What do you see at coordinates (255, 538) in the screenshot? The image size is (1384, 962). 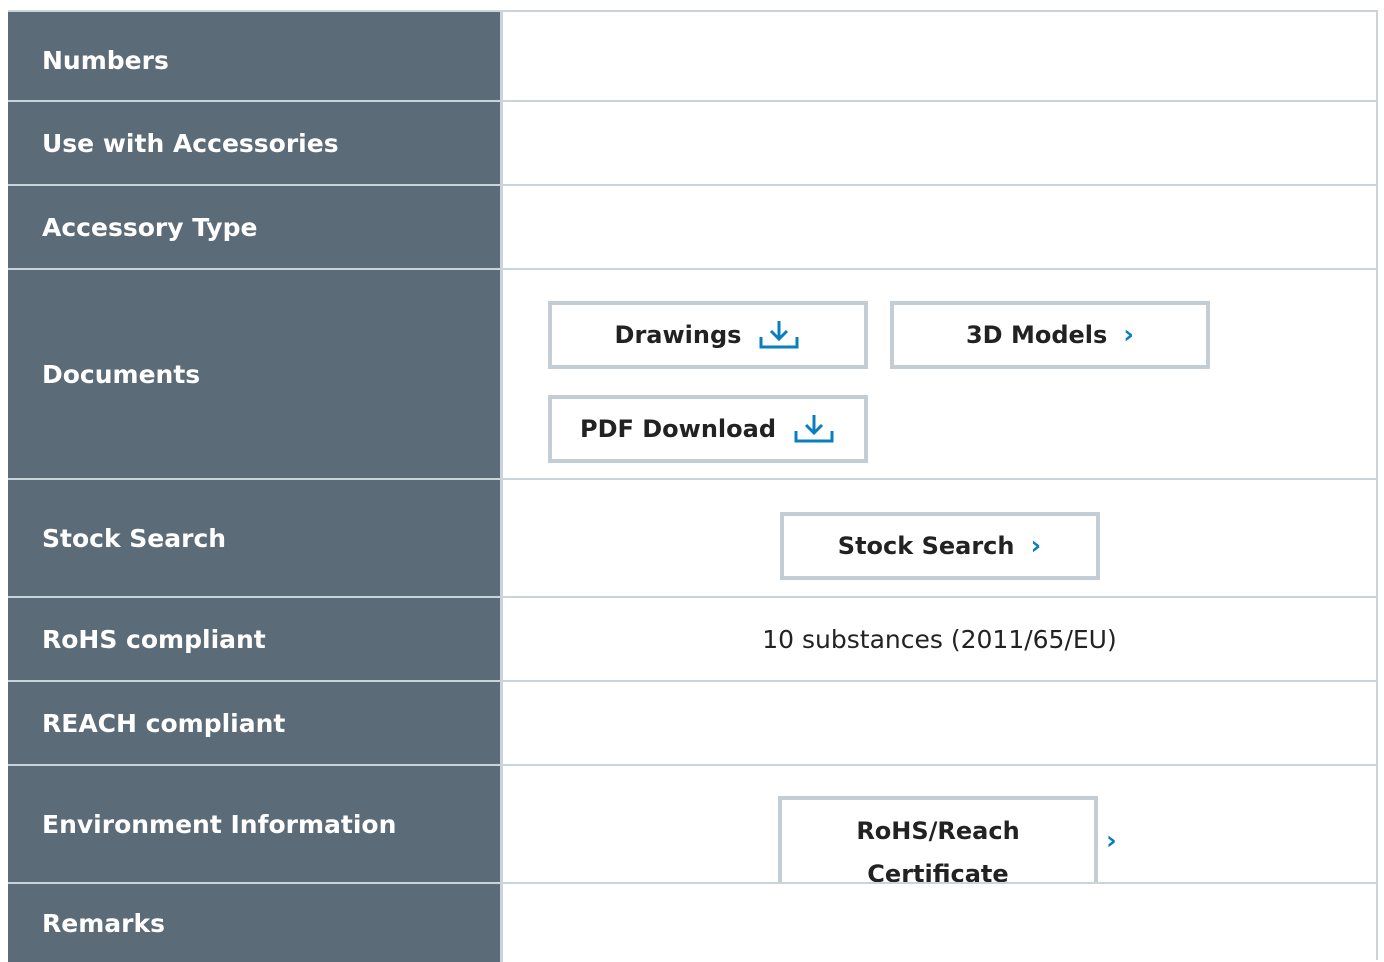 I see `row-label: Stock Search` at bounding box center [255, 538].